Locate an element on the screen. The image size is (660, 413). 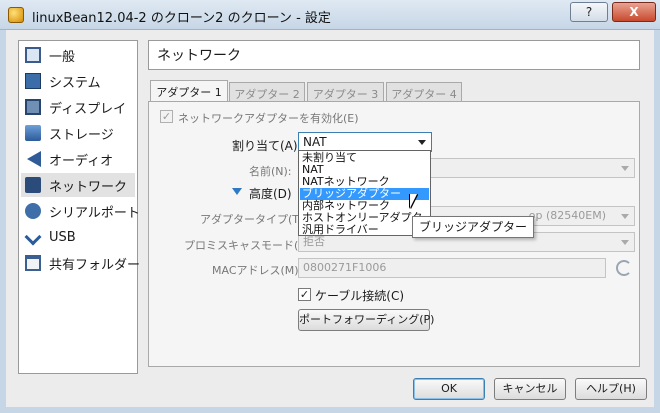
sidebar-item-storage: ストレージ is located at coordinates (78, 133).